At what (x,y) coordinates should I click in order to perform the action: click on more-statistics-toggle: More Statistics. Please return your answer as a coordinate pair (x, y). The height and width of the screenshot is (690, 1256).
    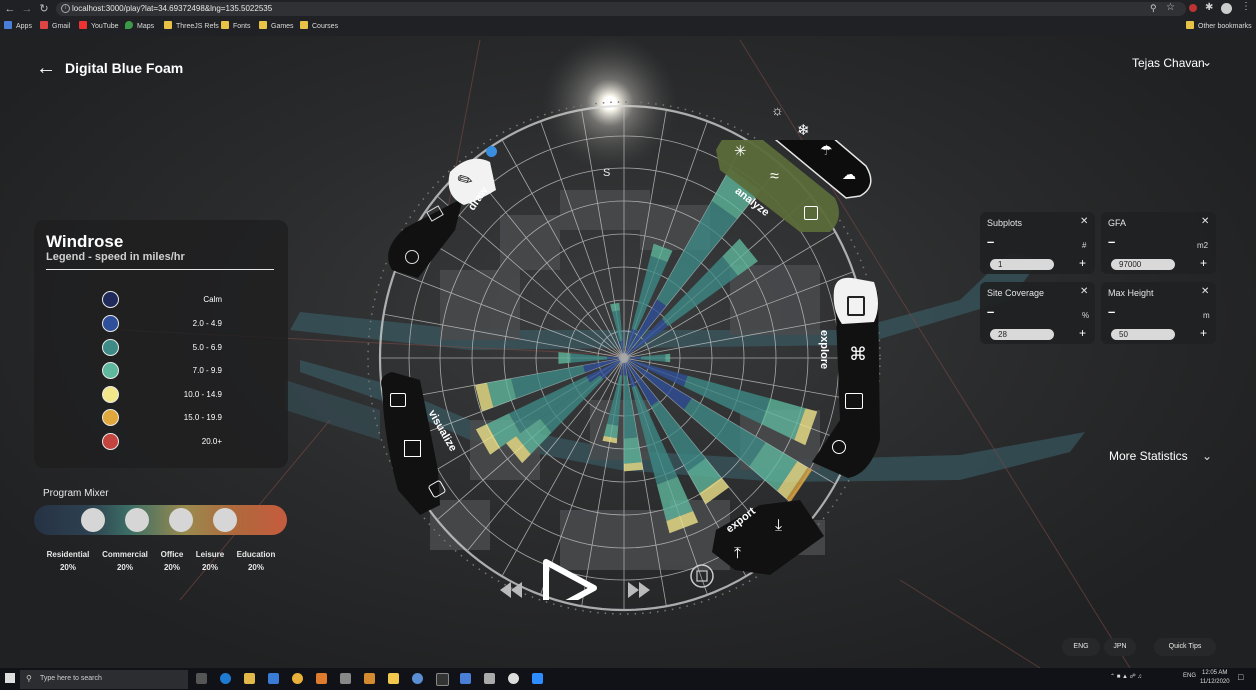
    Looking at the image, I should click on (1148, 456).